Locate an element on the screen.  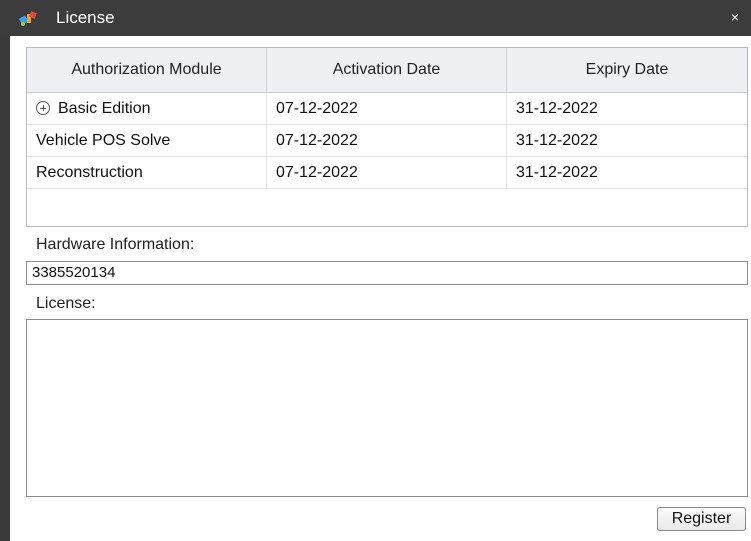
close-icon: × is located at coordinates (735, 17).